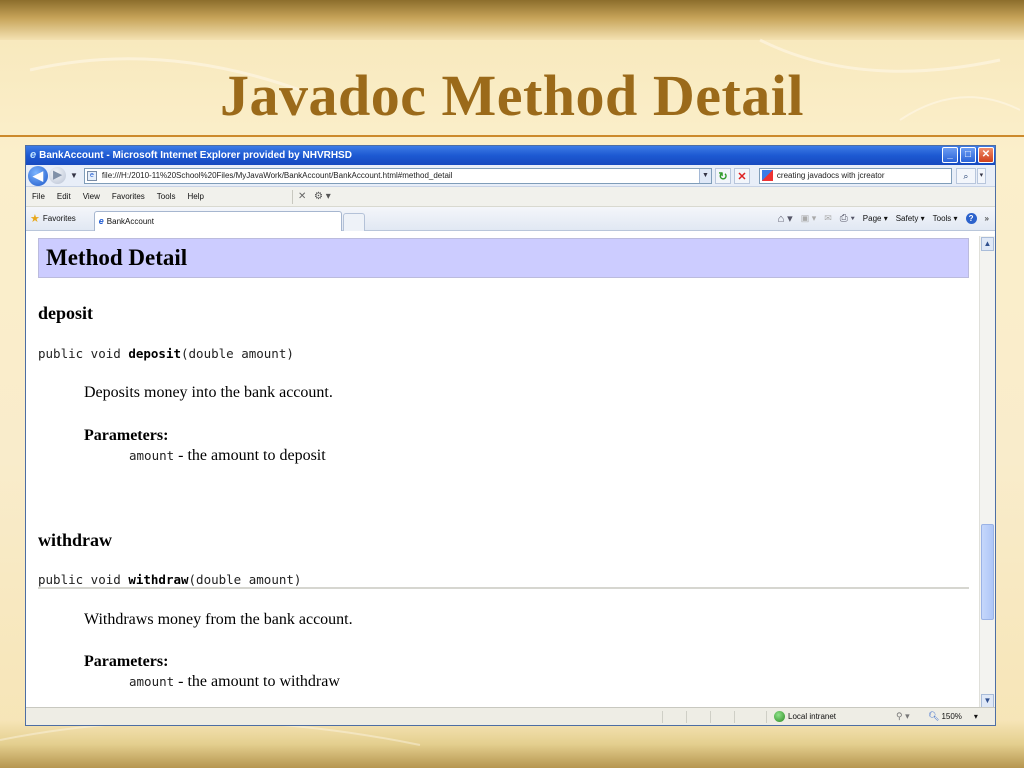 The image size is (1024, 768). I want to click on search-input: creating javadocs with jcreator, so click(855, 175).